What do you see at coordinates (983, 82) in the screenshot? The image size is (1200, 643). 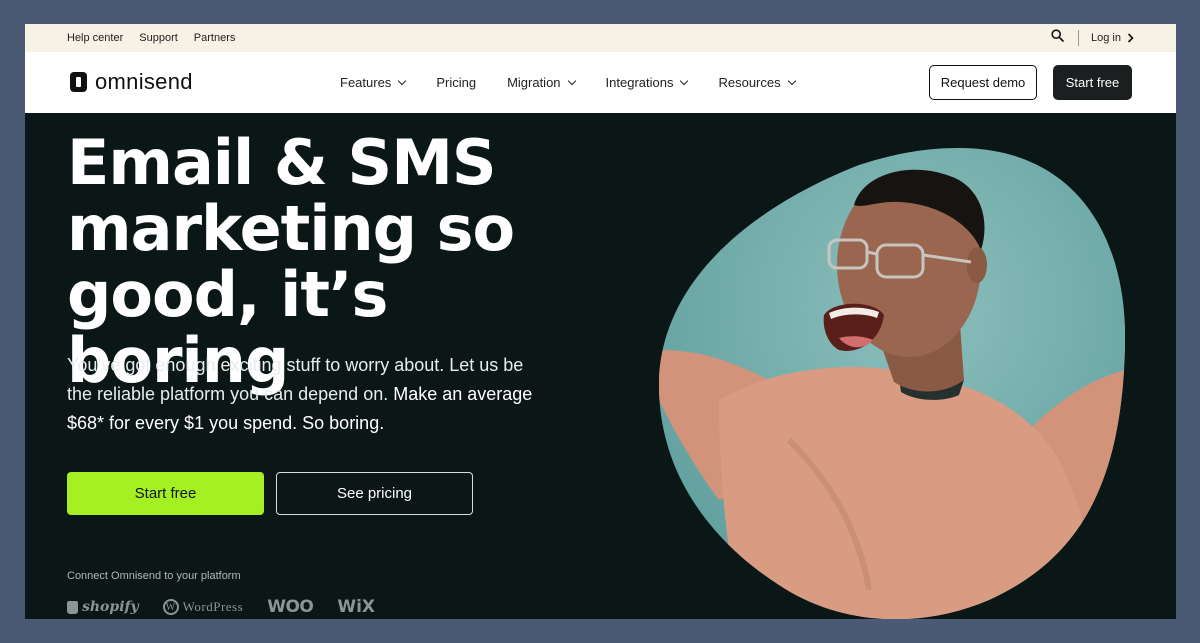 I see `request-demo-button: Request demo` at bounding box center [983, 82].